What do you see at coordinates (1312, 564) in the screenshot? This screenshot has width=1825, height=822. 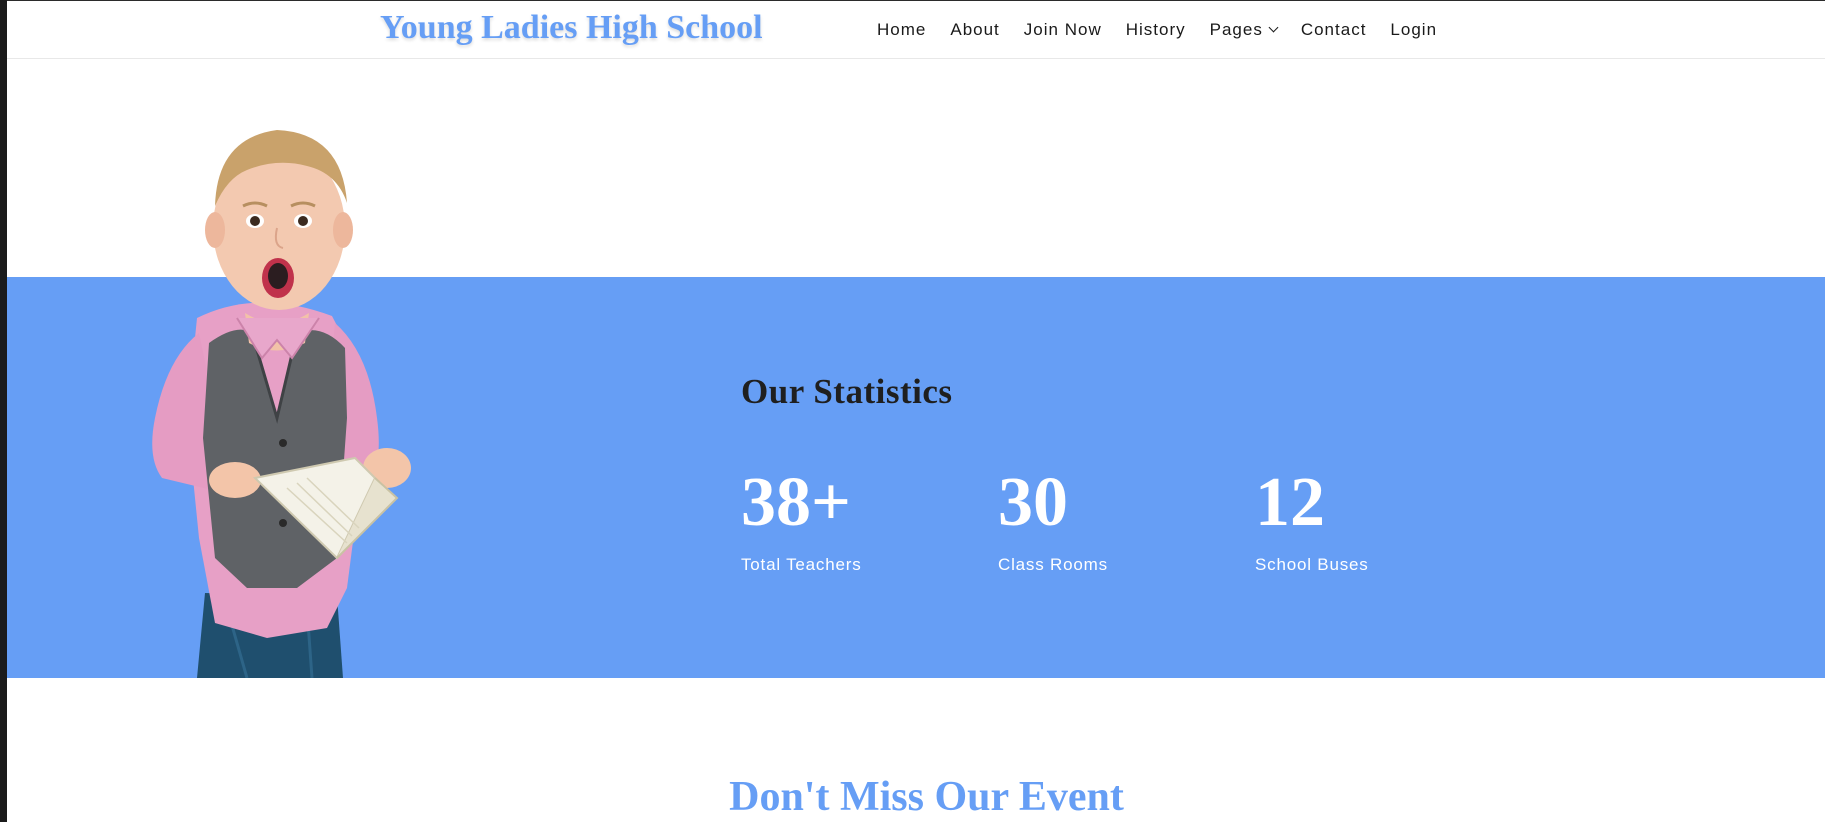 I see `stat-label: School Buses` at bounding box center [1312, 564].